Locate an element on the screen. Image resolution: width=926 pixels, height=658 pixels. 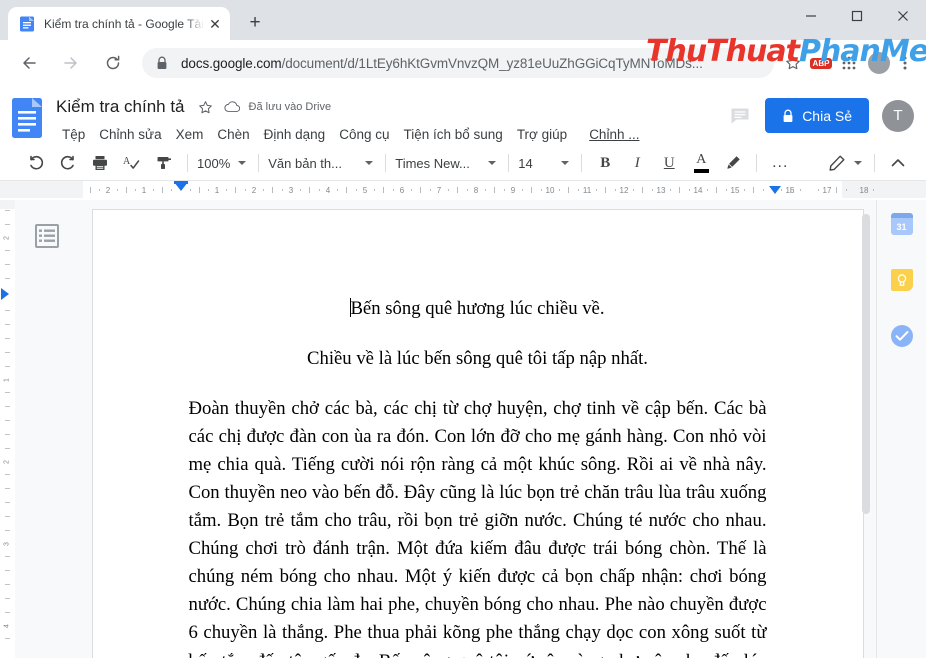
undo-icon is located at coordinates (36, 163).